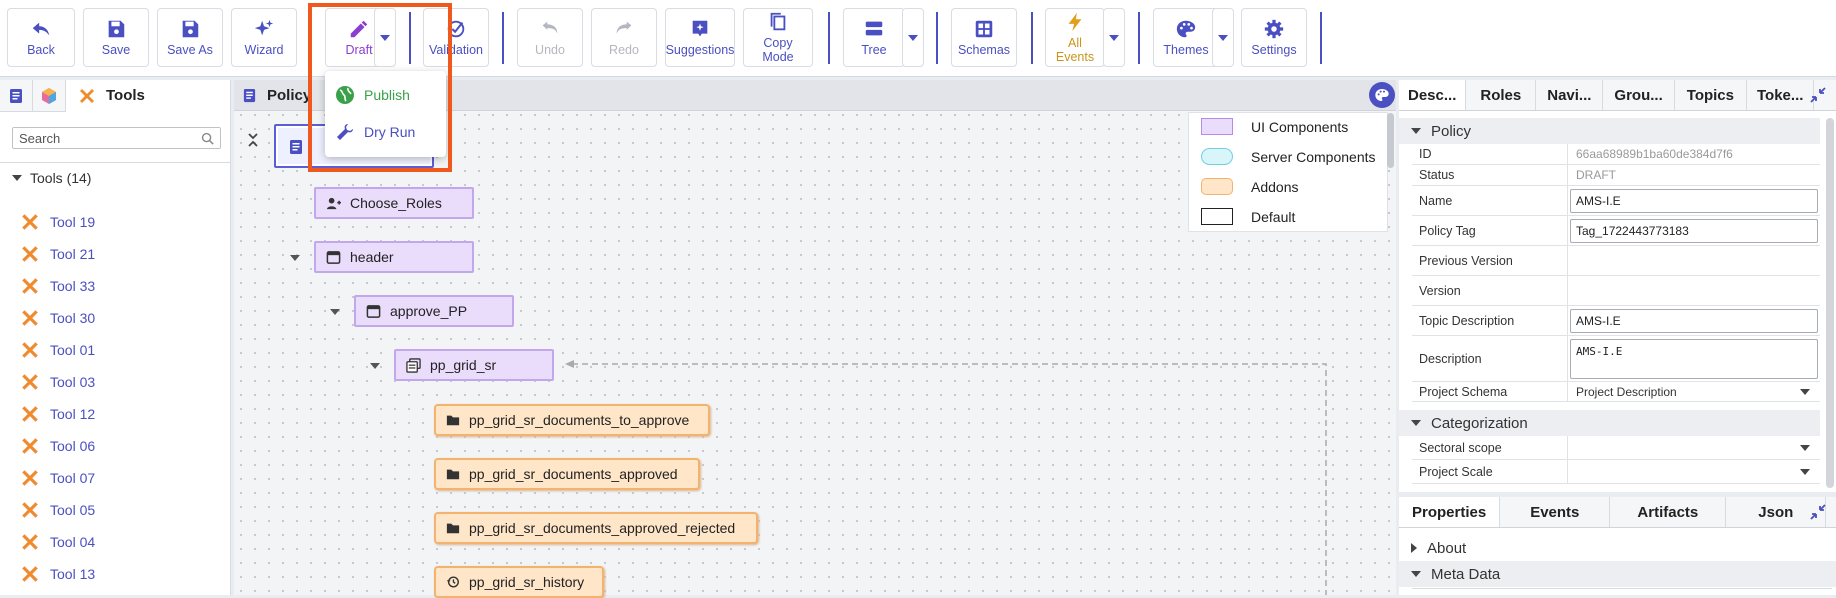 This screenshot has width=1836, height=598. I want to click on palette-icon, so click(1382, 95).